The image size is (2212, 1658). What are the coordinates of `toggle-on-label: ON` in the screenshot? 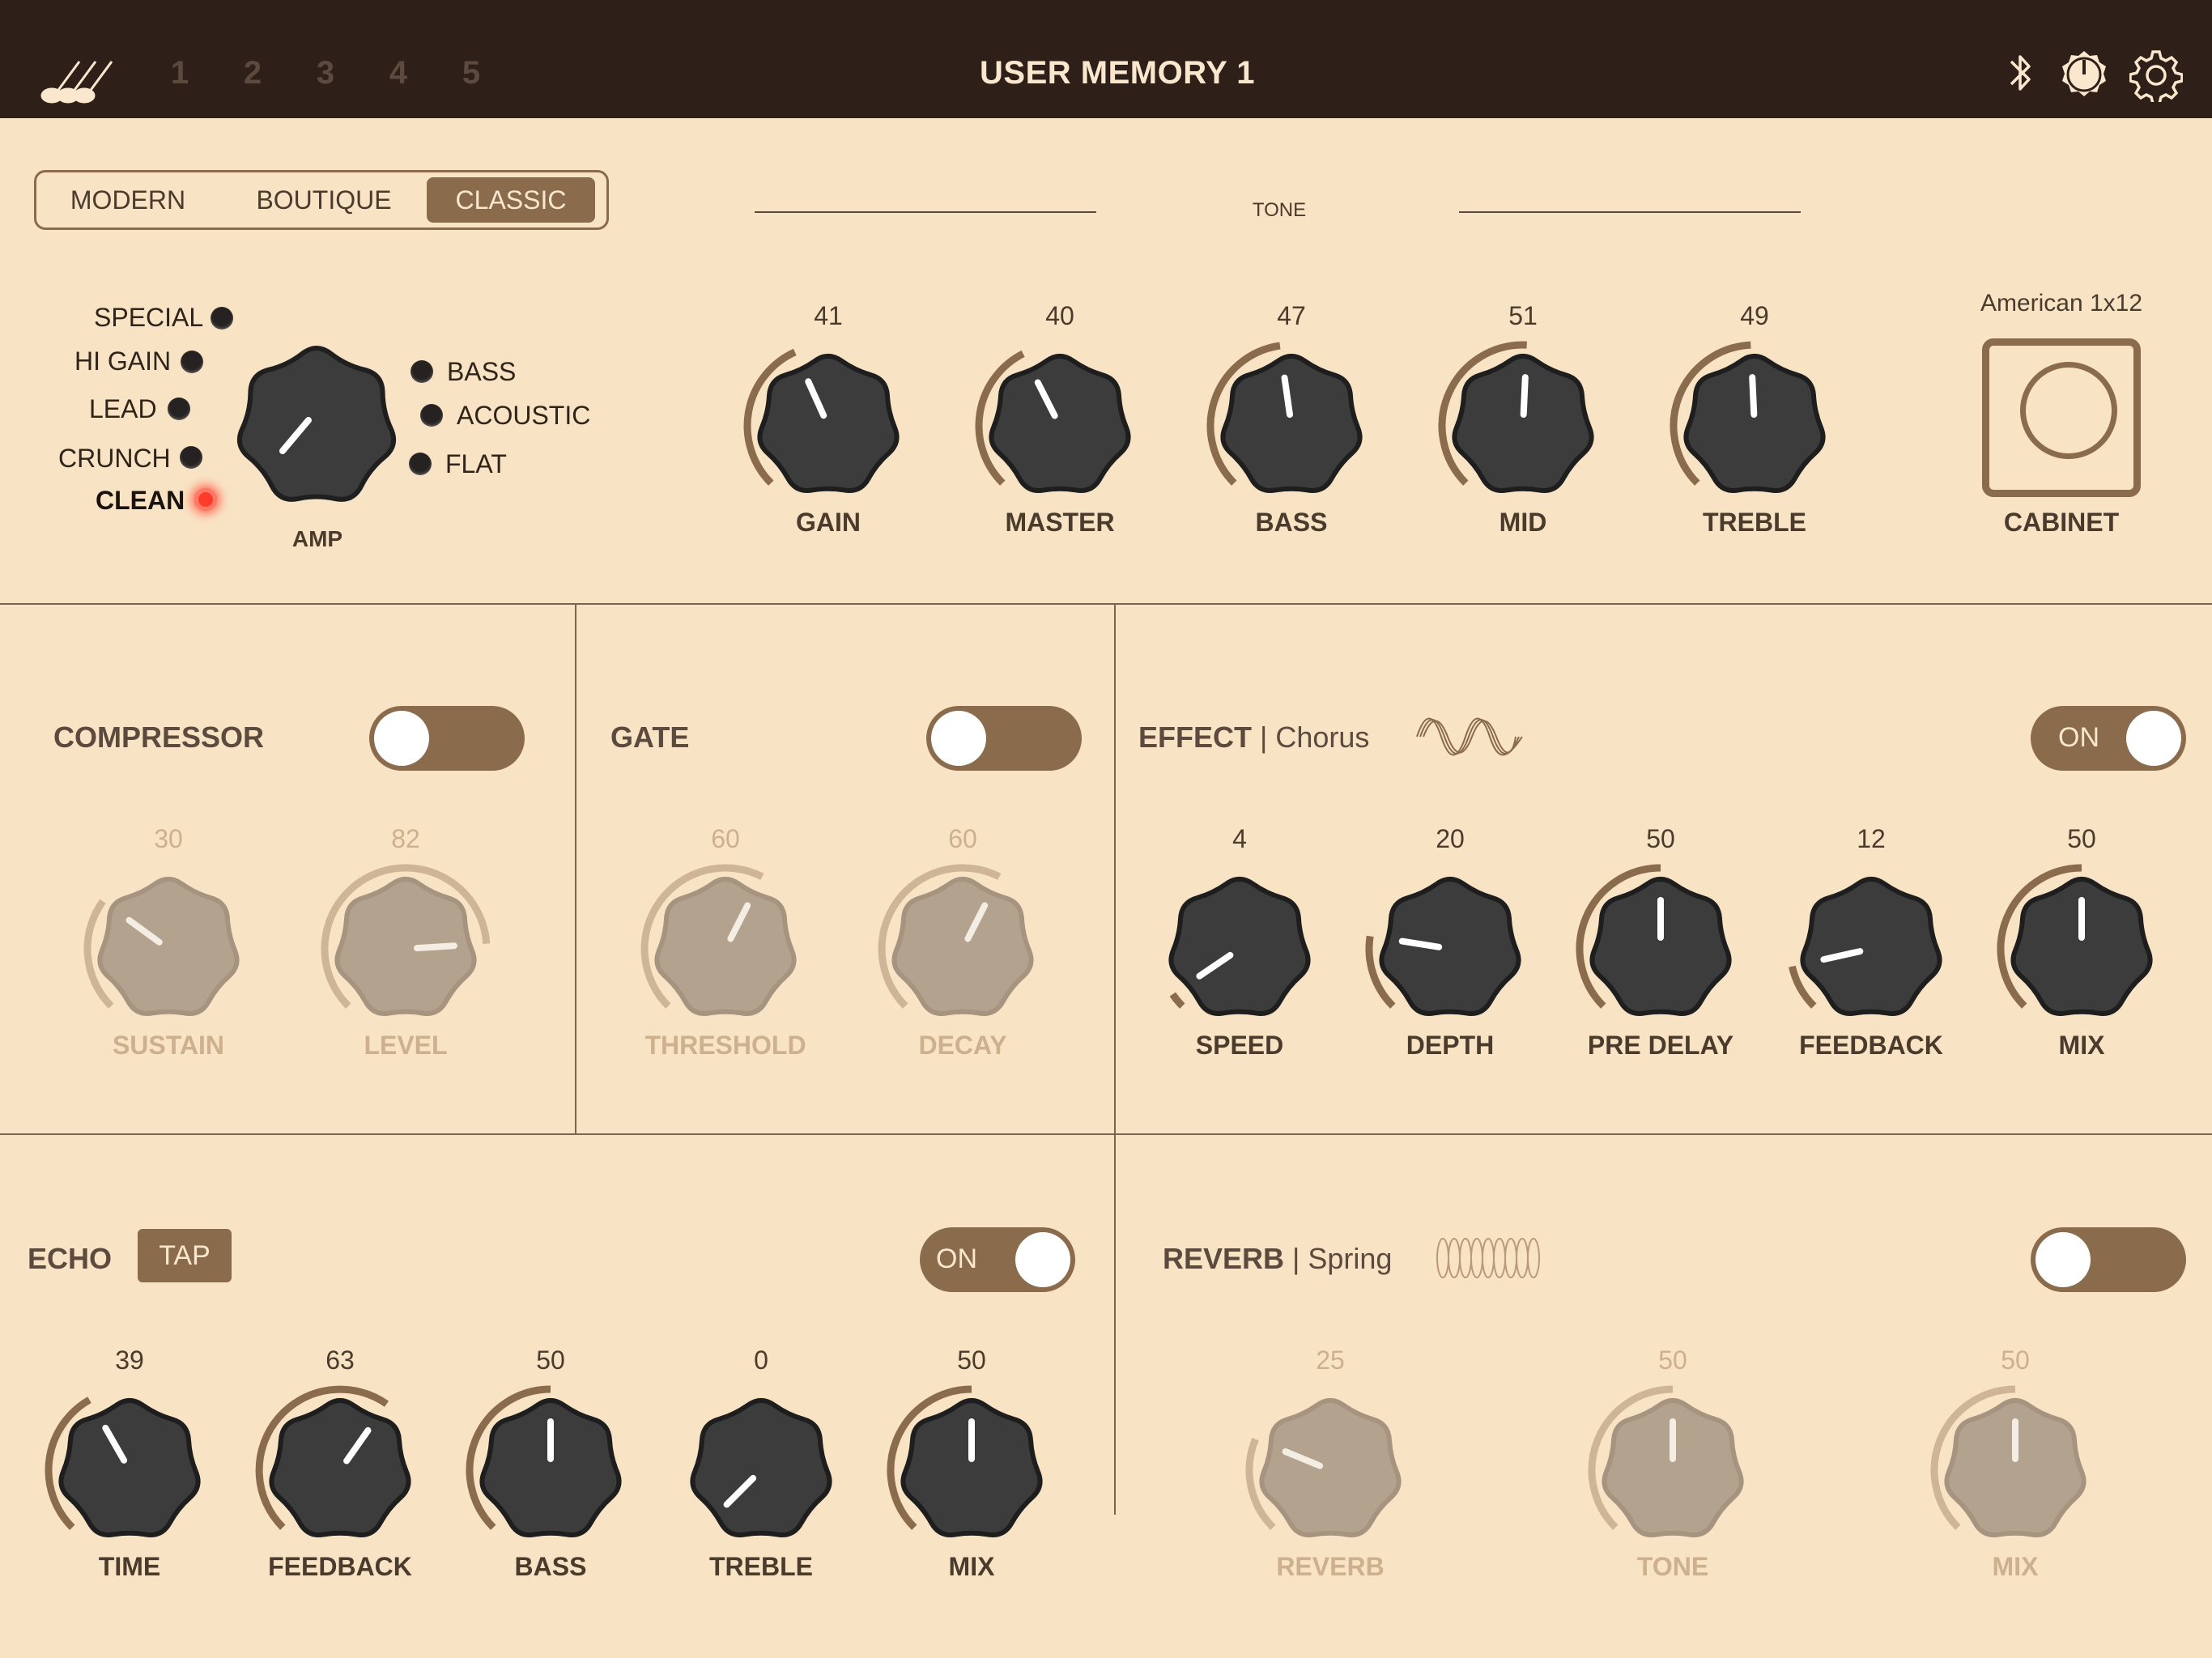 It's located at (957, 1259).